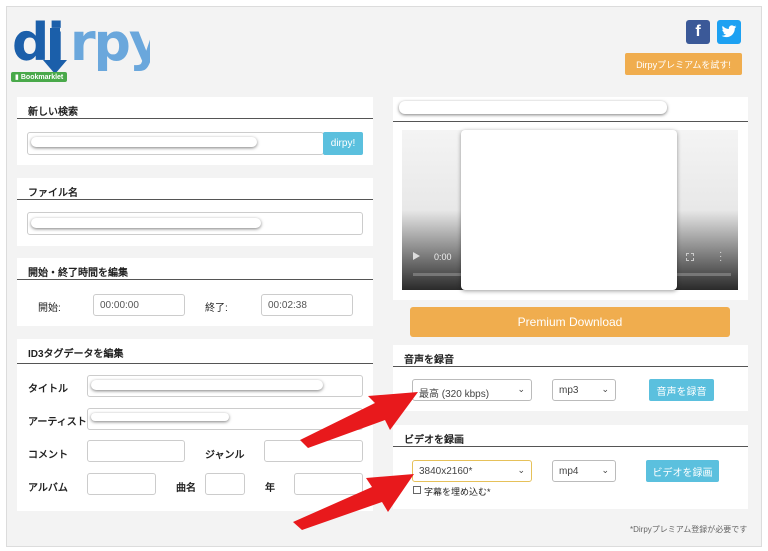 This screenshot has height=551, width=768. I want to click on premium-download-button: Premium Download, so click(570, 322).